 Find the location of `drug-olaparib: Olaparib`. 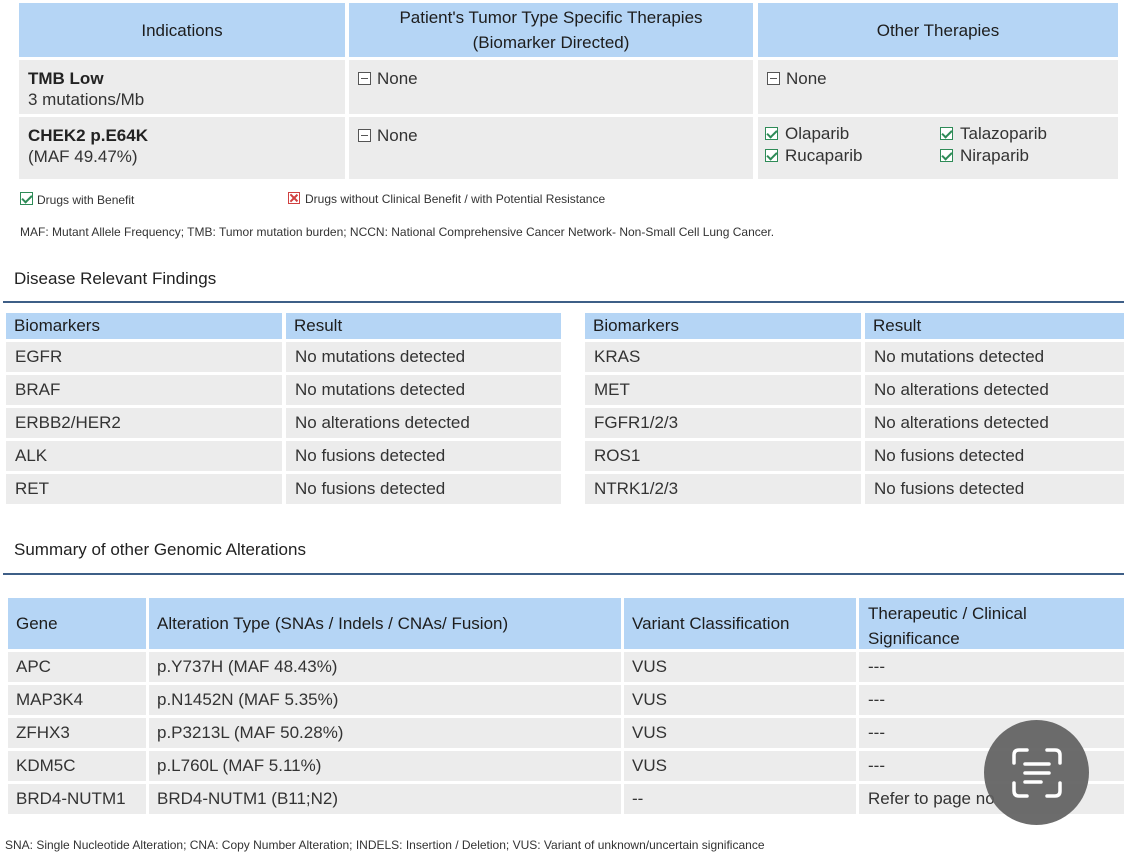

drug-olaparib: Olaparib is located at coordinates (807, 134).